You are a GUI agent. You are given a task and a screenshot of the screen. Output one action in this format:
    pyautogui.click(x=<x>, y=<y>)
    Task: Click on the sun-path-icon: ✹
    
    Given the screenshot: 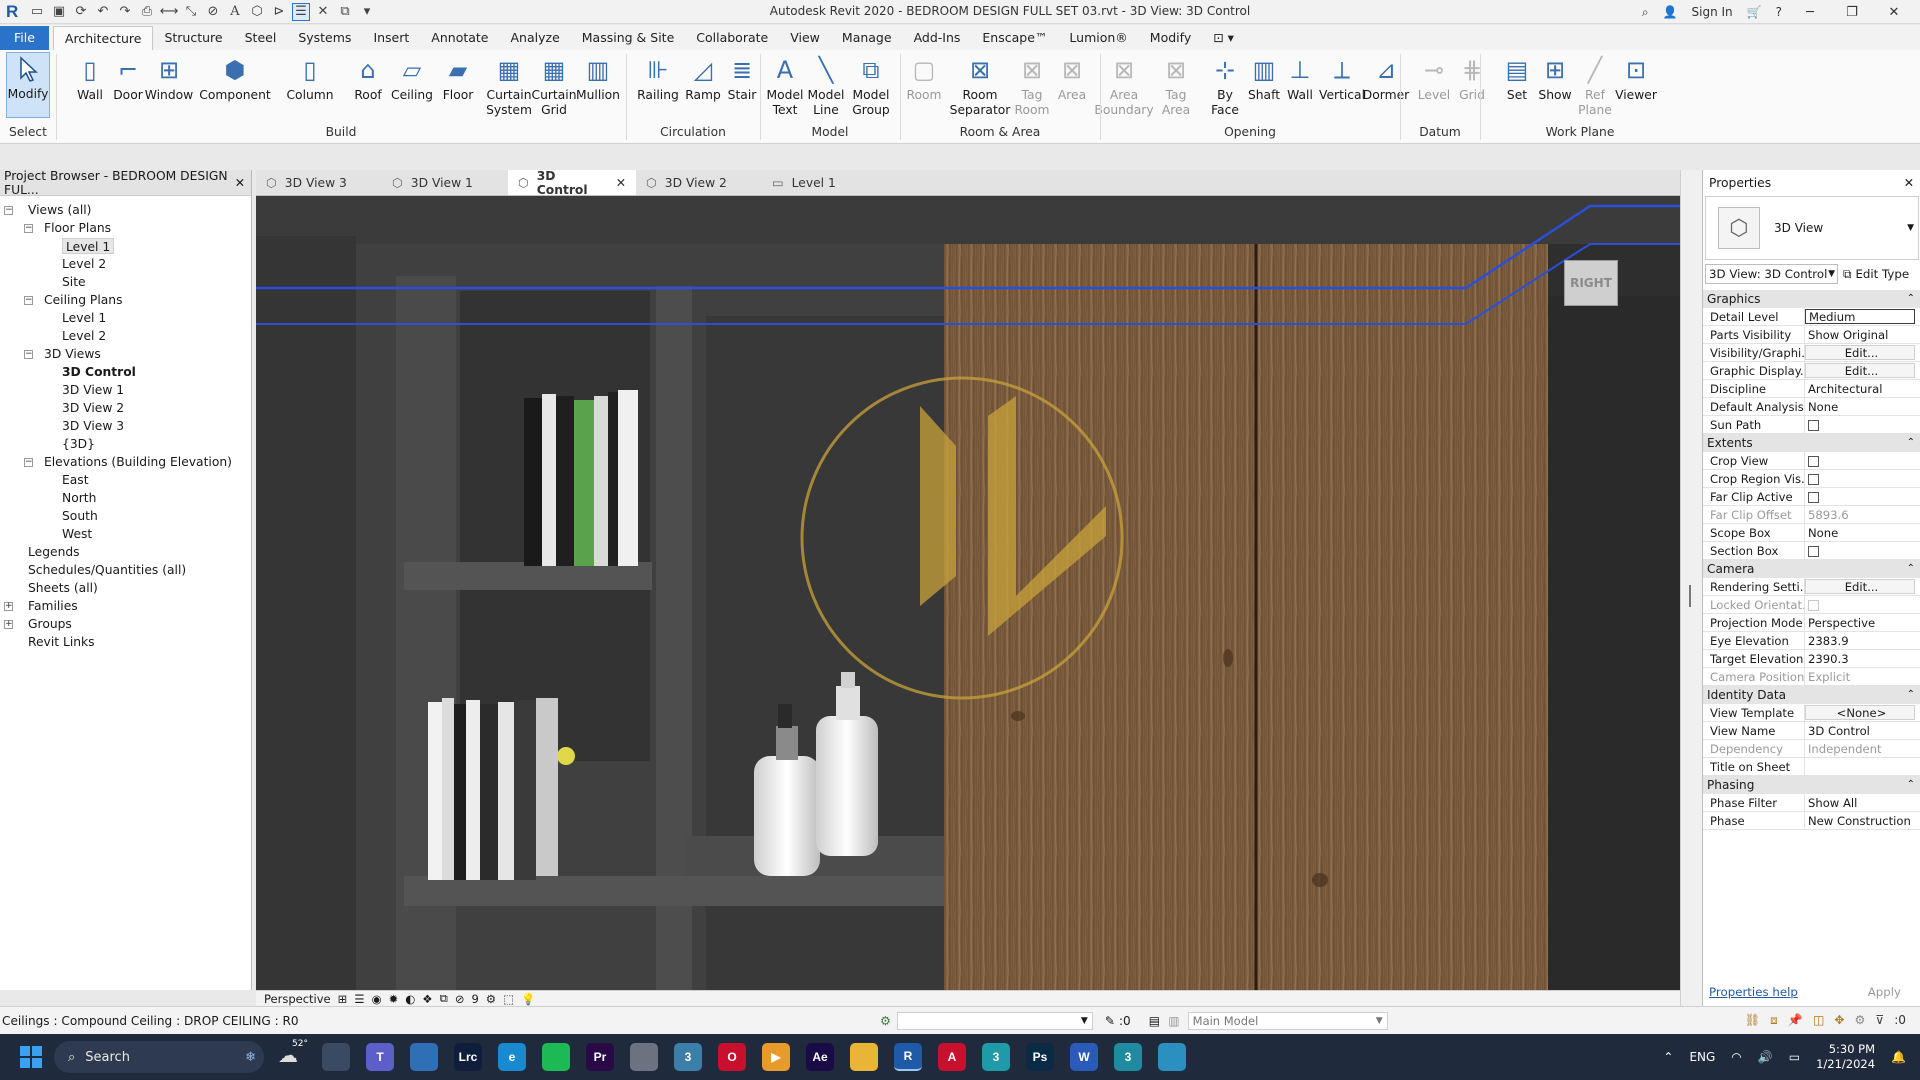 What is the action you would take?
    pyautogui.click(x=394, y=999)
    